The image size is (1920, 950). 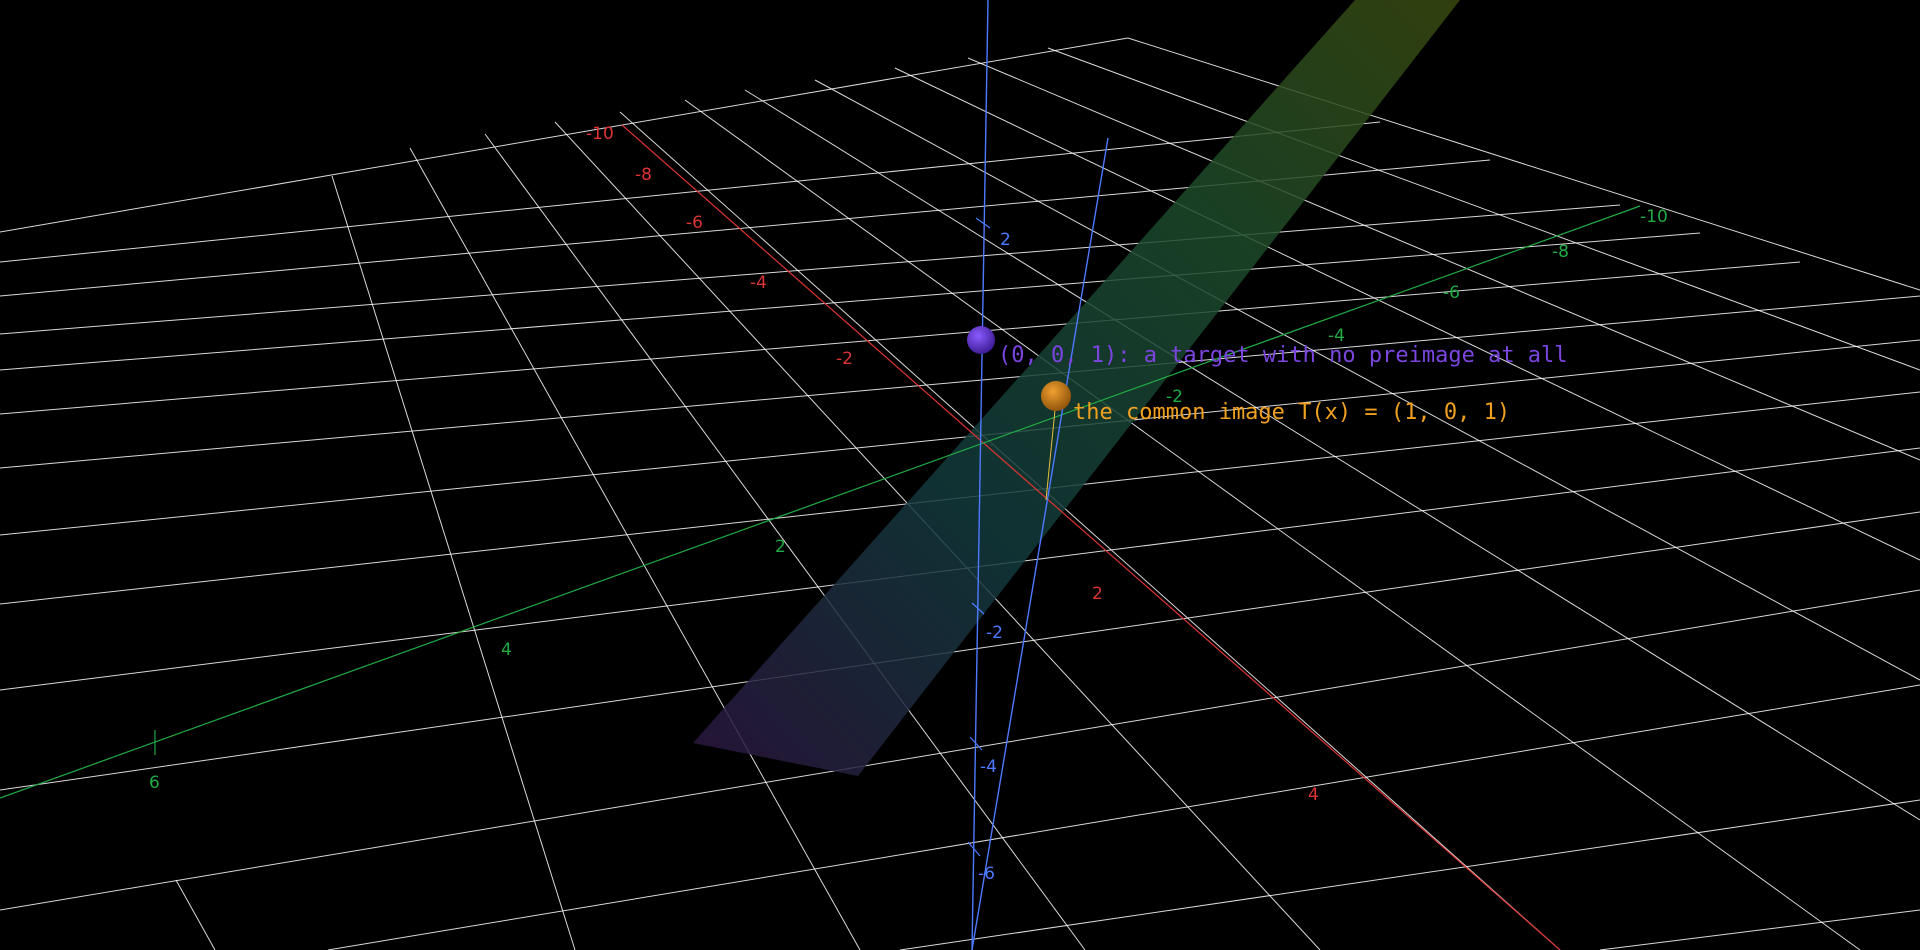 What do you see at coordinates (1451, 293) in the screenshot?
I see `y-tick-label: -6` at bounding box center [1451, 293].